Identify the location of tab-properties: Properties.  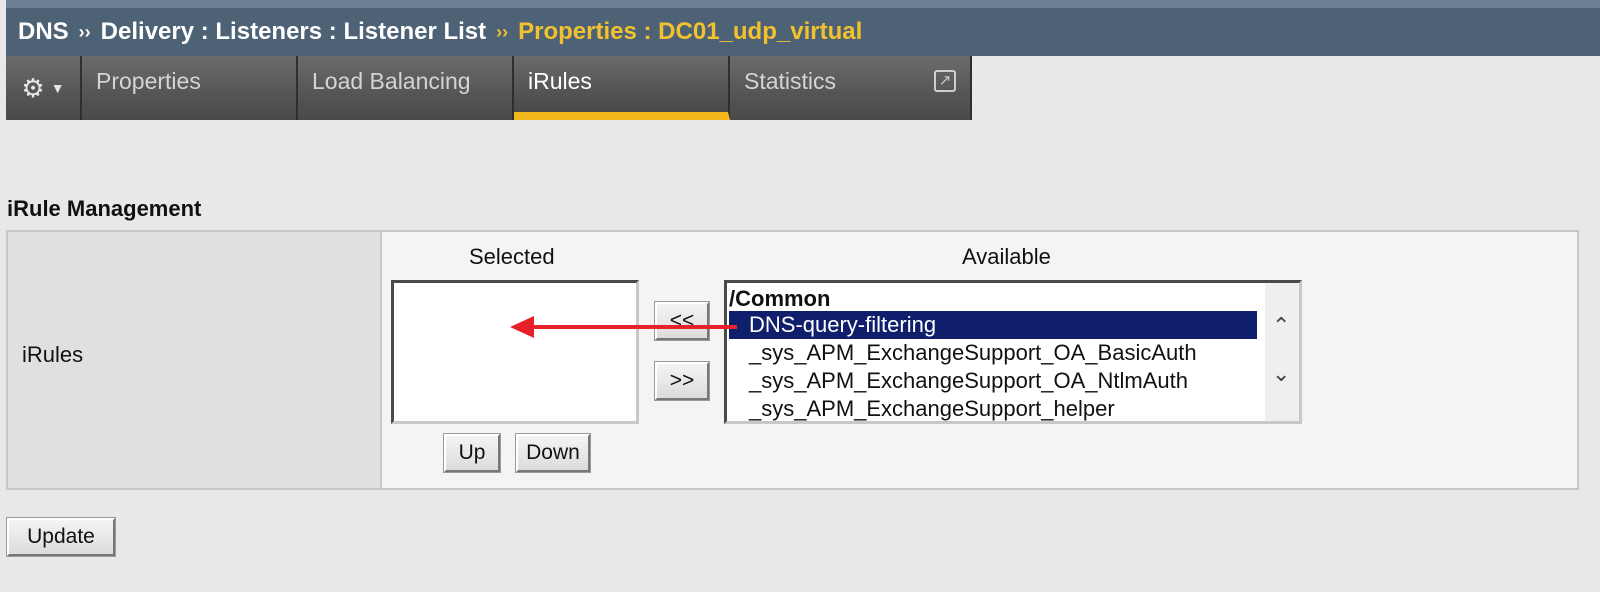
(190, 88).